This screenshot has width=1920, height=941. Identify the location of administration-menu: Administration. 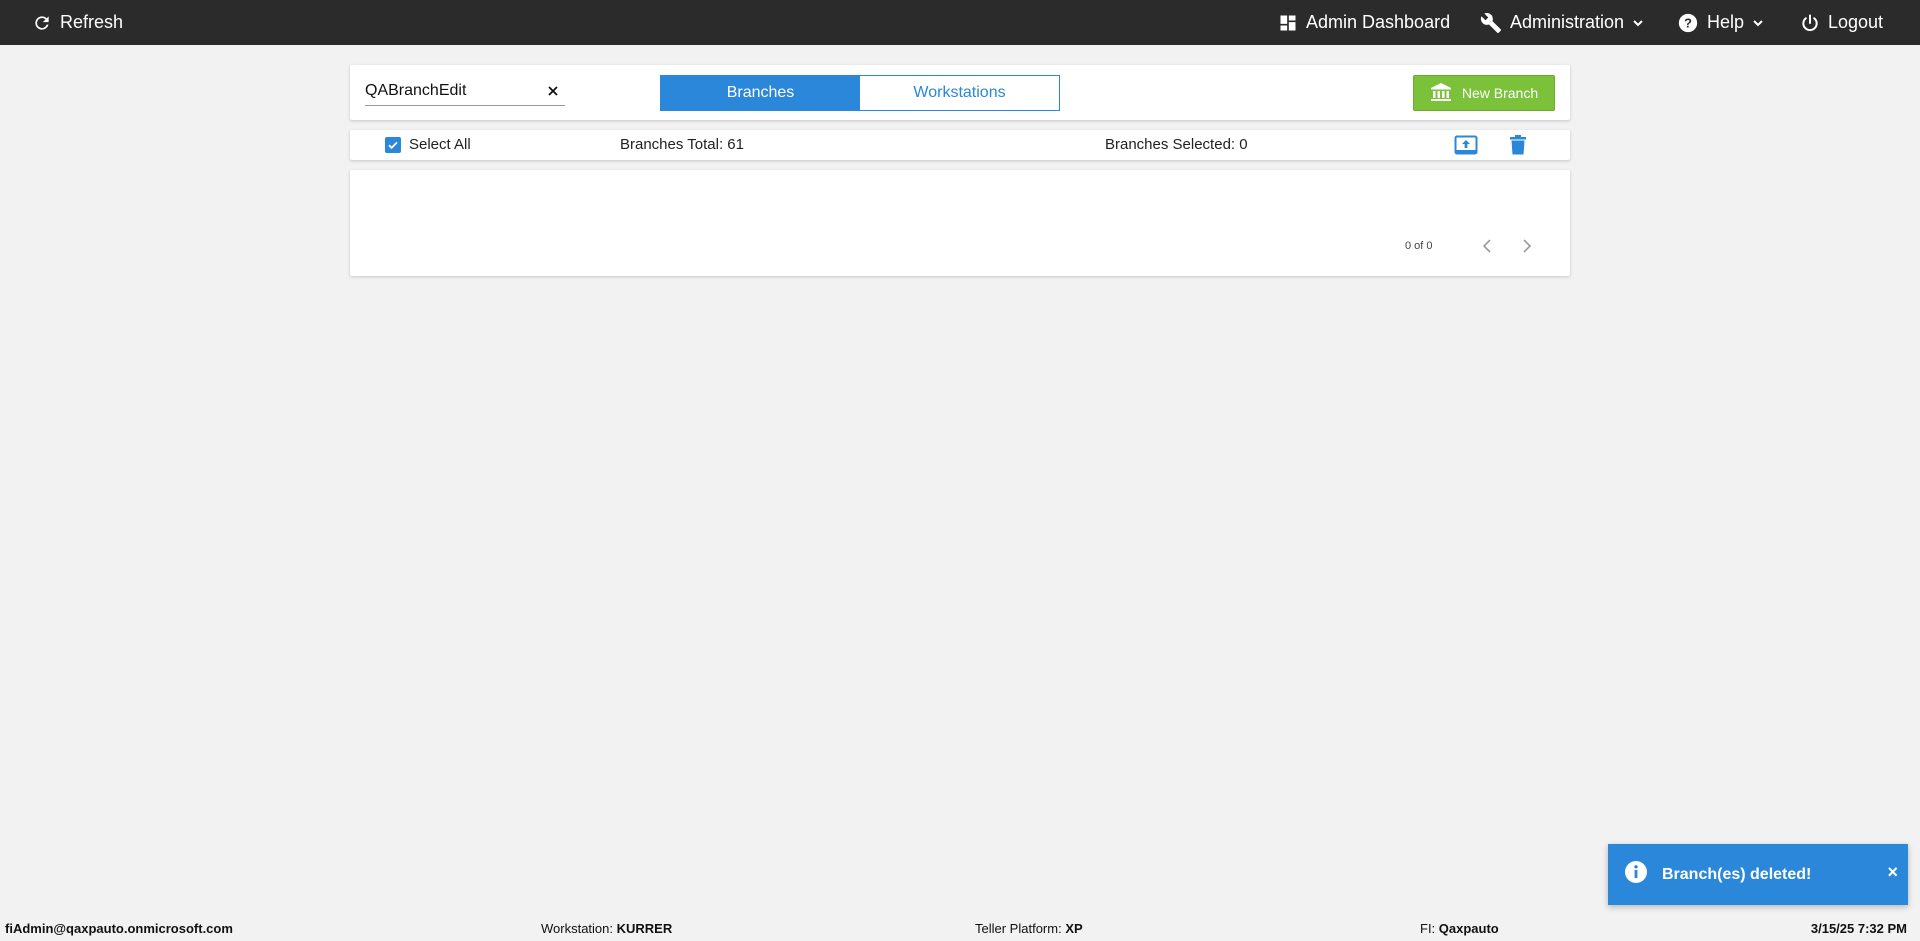
(1562, 22).